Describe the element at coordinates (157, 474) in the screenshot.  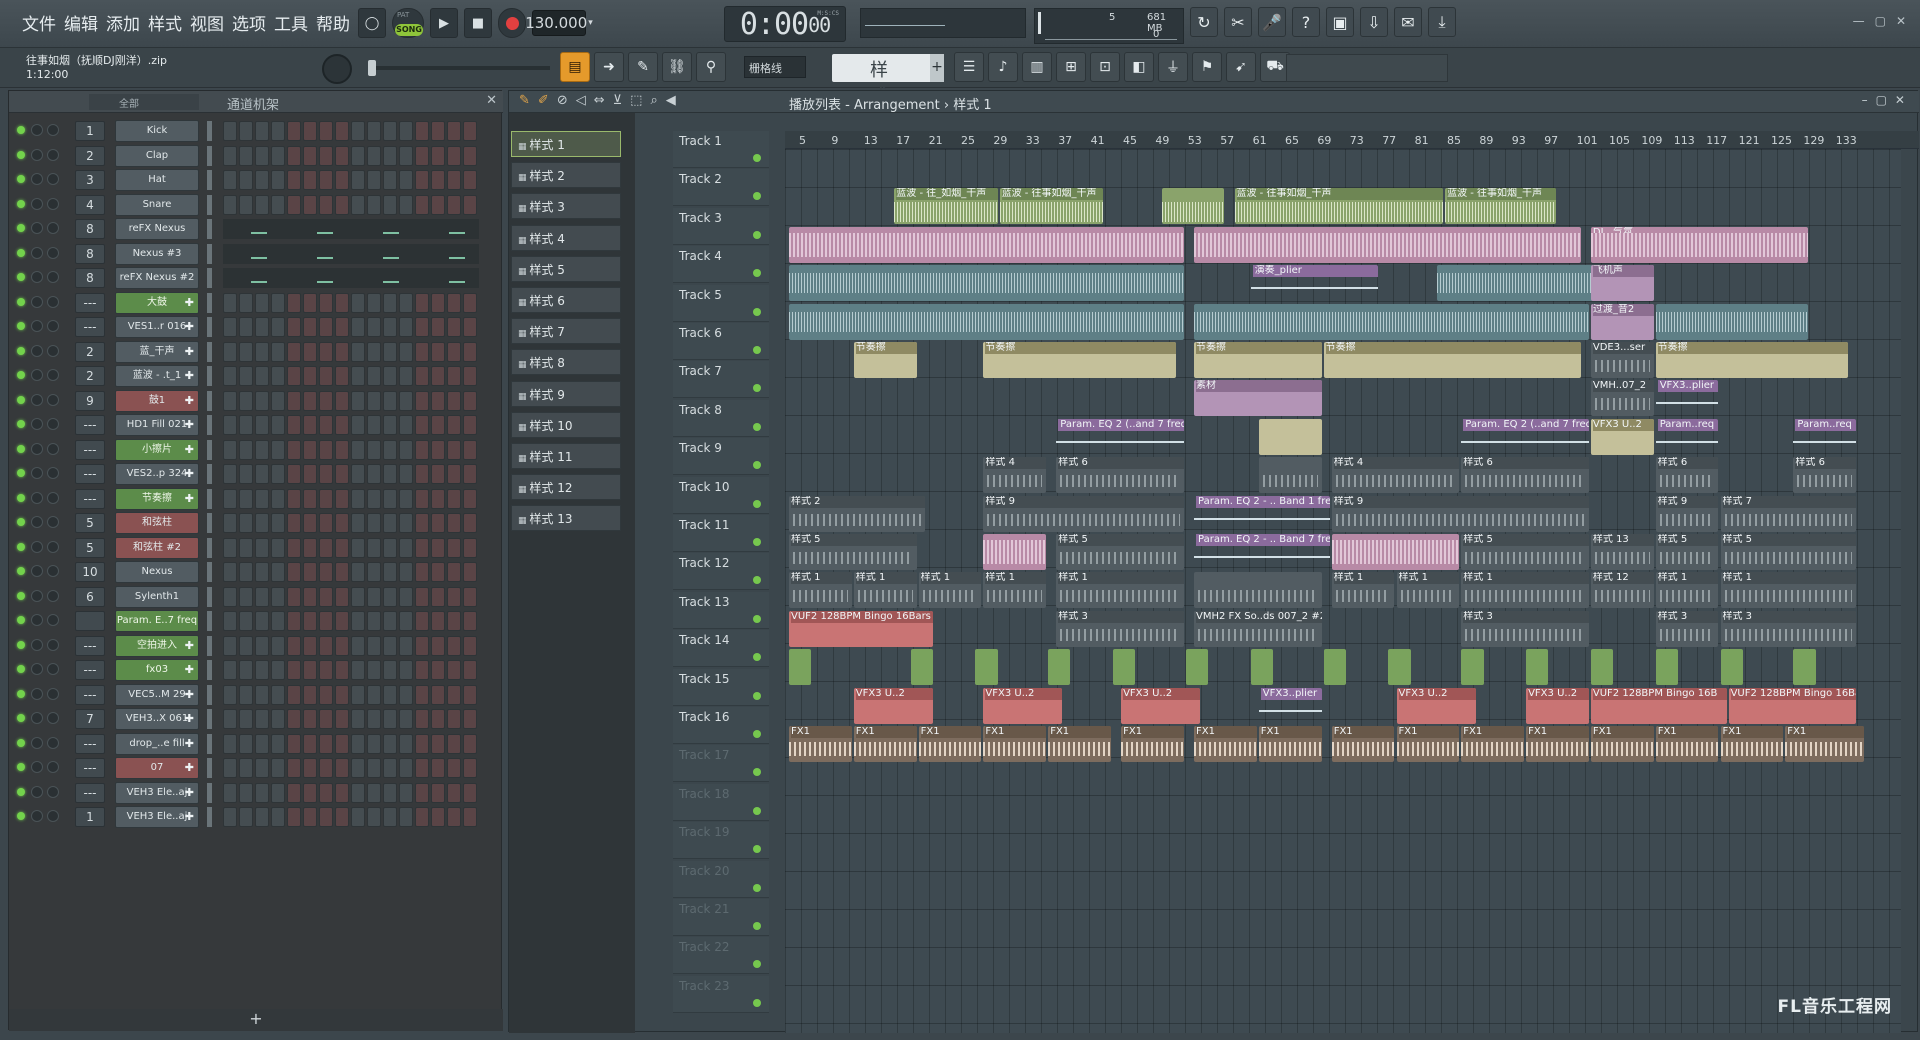
I see `channel-name-button: VES2..p 324` at that location.